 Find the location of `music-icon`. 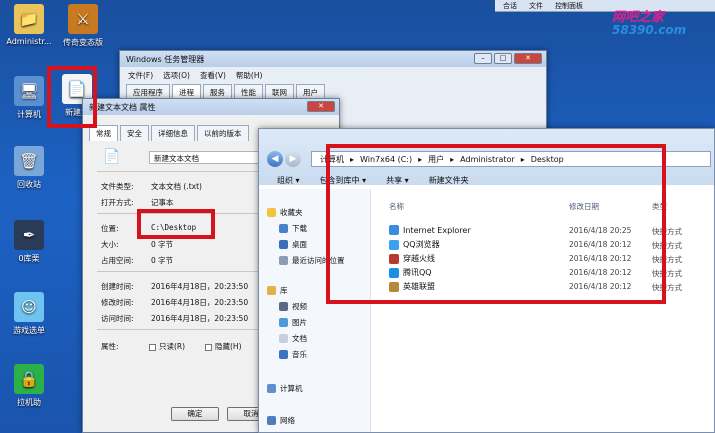

music-icon is located at coordinates (283, 354).